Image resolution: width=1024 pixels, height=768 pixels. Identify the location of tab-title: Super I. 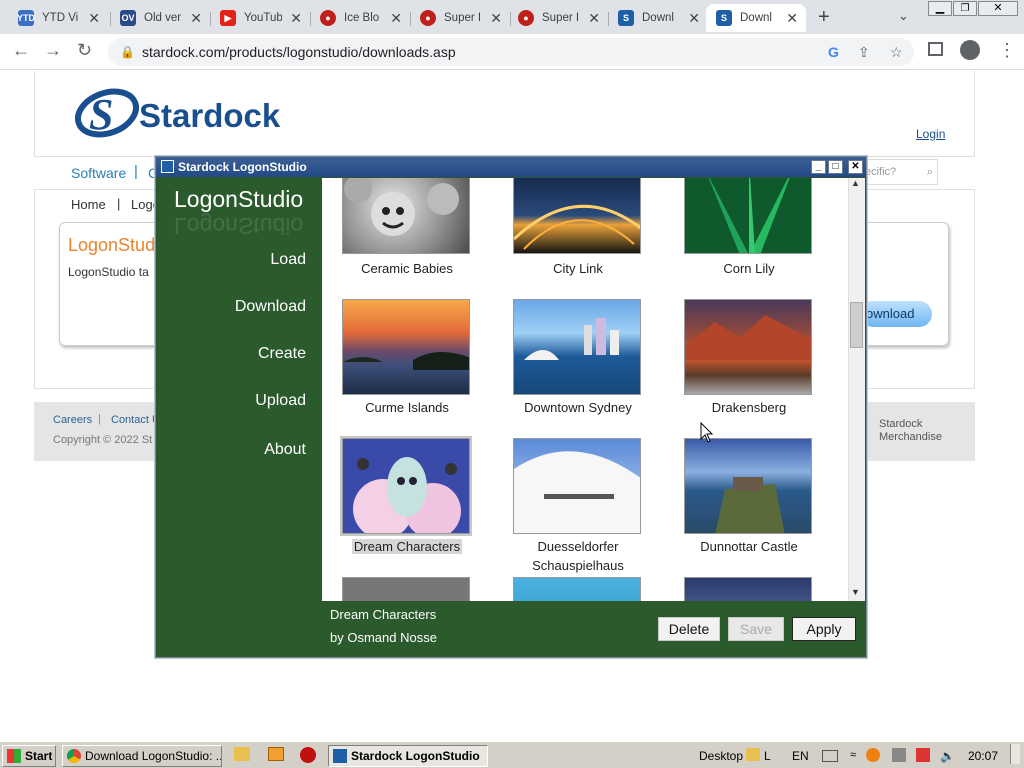
(561, 18).